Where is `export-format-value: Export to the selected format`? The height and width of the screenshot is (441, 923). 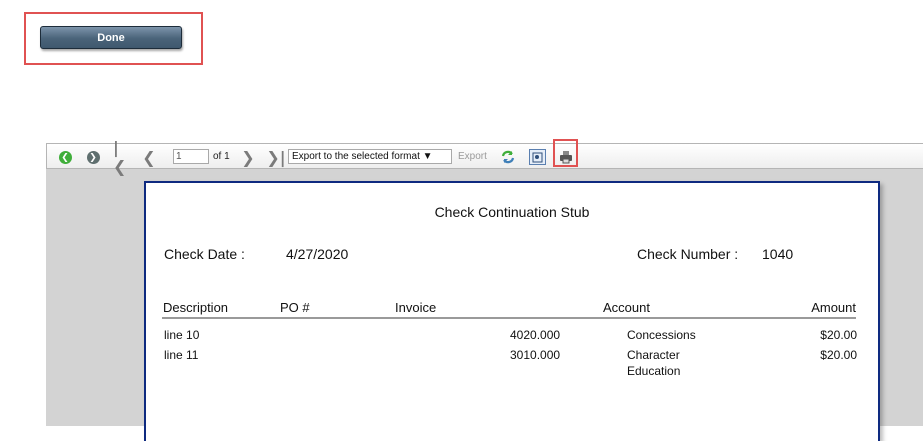
export-format-value: Export to the selected format is located at coordinates (356, 156).